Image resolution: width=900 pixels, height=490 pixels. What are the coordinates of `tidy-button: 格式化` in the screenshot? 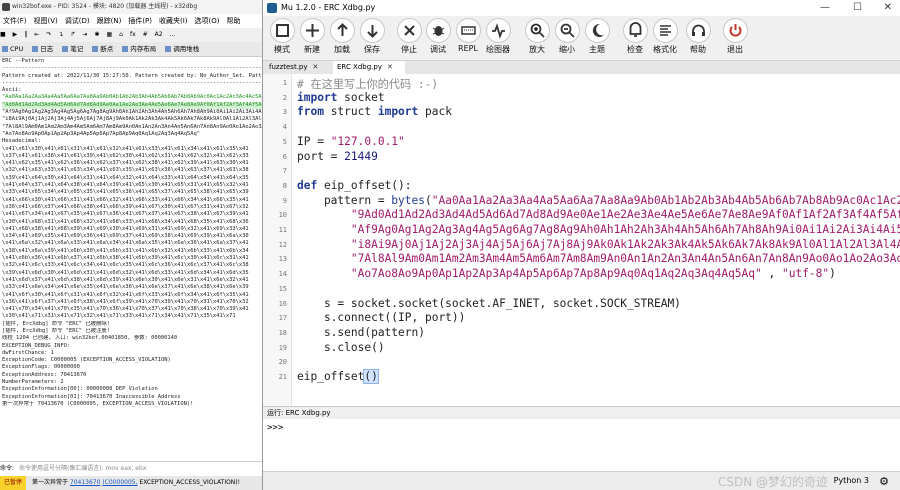 It's located at (665, 36).